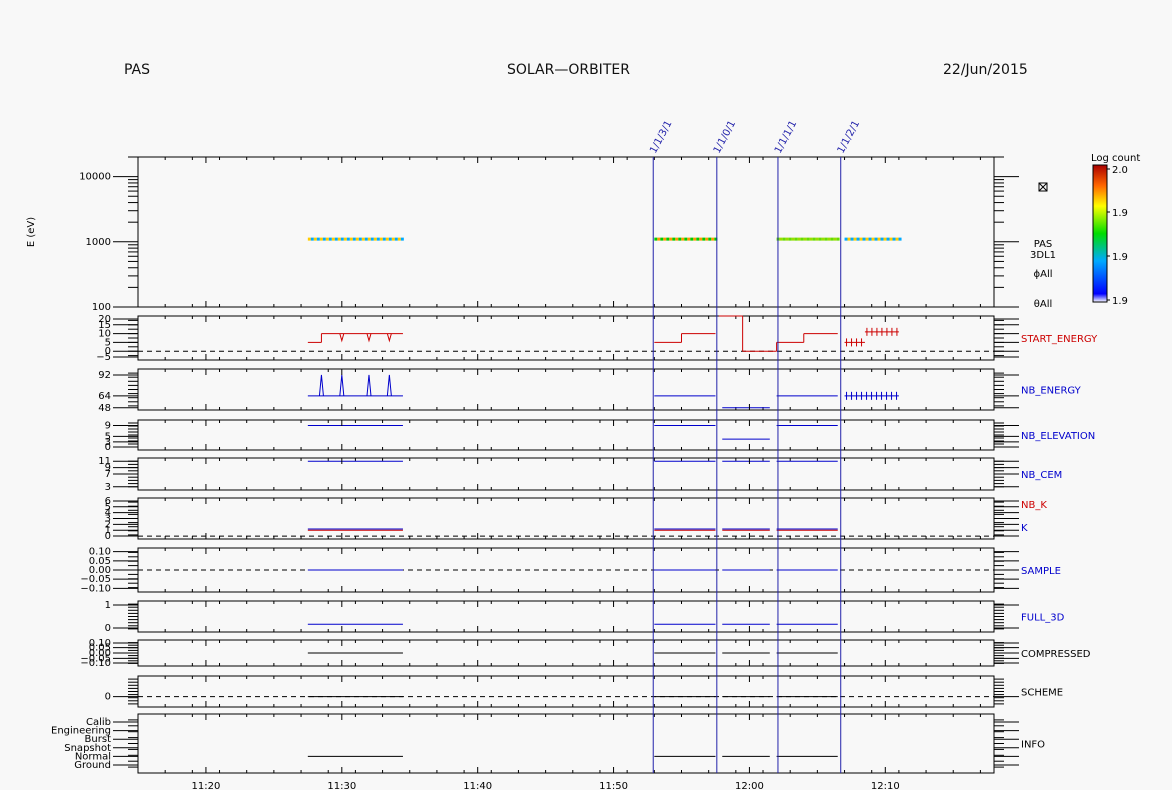 Image resolution: width=1172 pixels, height=790 pixels. Describe the element at coordinates (477, 785) in the screenshot. I see `x-tick-label: 11:40` at that location.